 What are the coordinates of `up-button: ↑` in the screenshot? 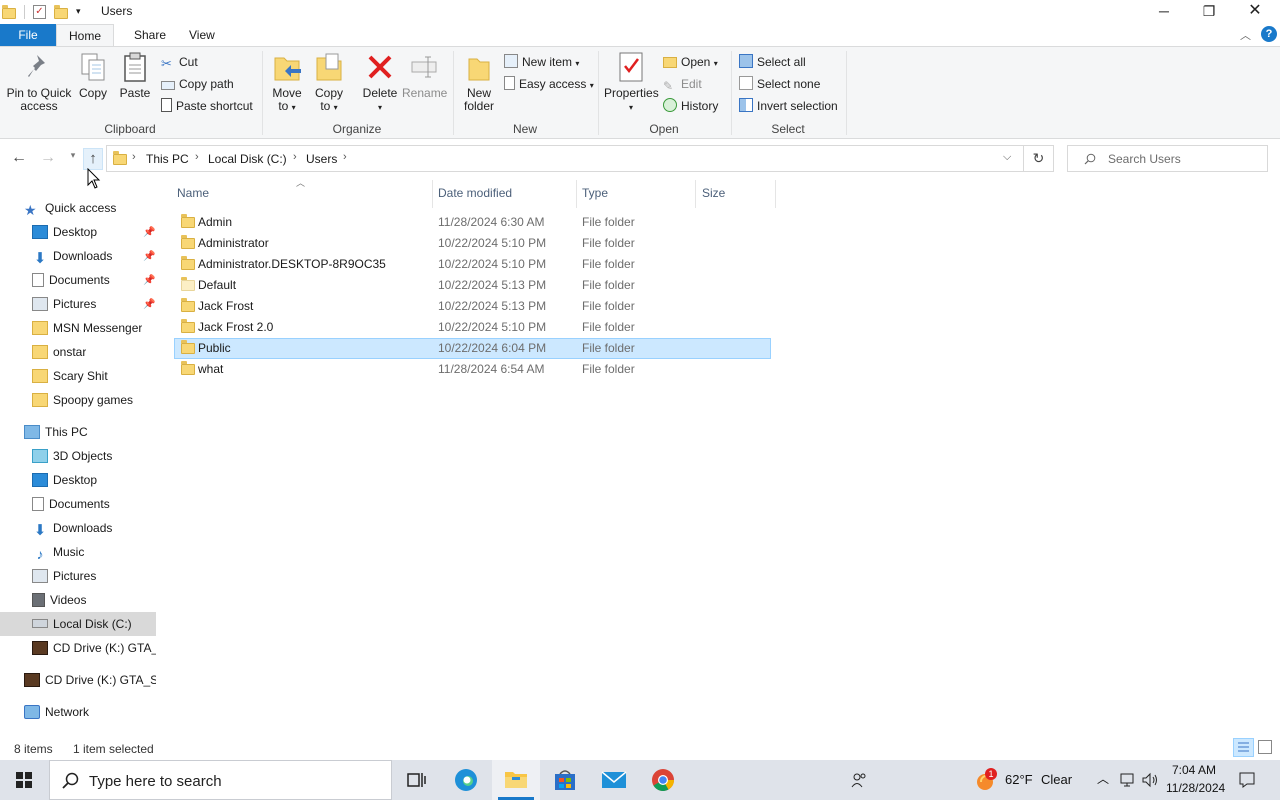 It's located at (93, 159).